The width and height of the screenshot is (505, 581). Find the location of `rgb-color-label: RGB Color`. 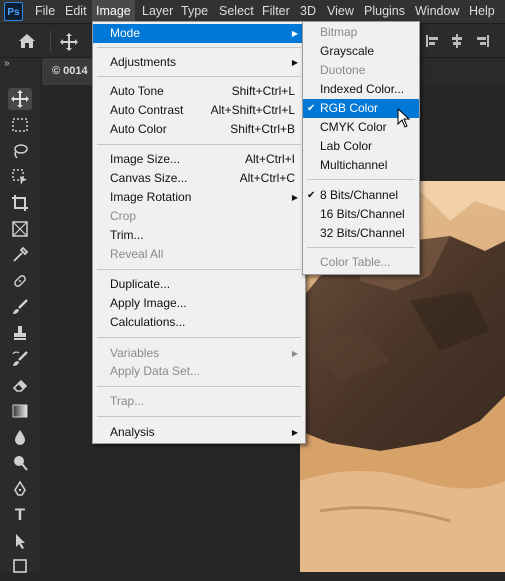

rgb-color-label: RGB Color is located at coordinates (349, 108).